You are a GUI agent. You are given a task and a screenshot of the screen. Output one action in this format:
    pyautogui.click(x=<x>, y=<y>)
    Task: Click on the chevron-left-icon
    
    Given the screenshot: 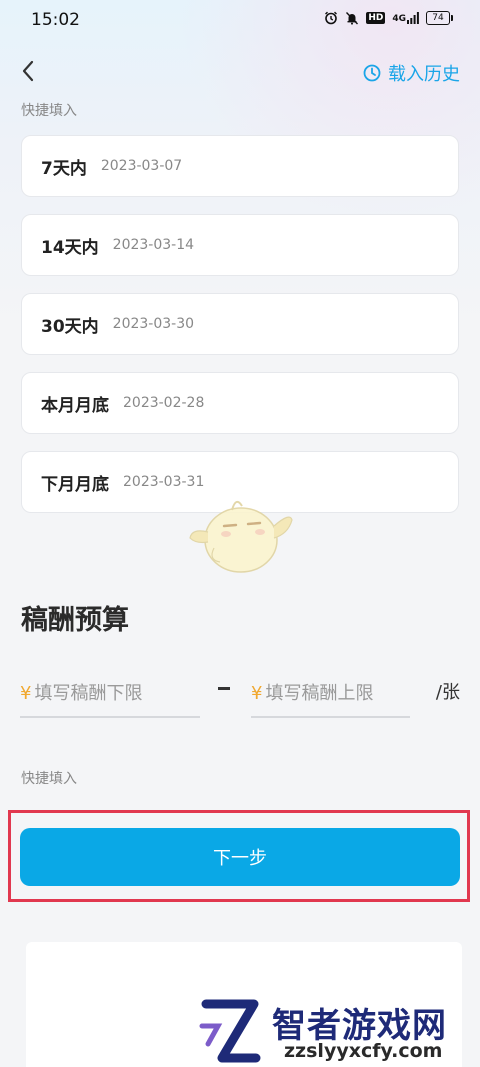 What is the action you would take?
    pyautogui.click(x=28, y=71)
    